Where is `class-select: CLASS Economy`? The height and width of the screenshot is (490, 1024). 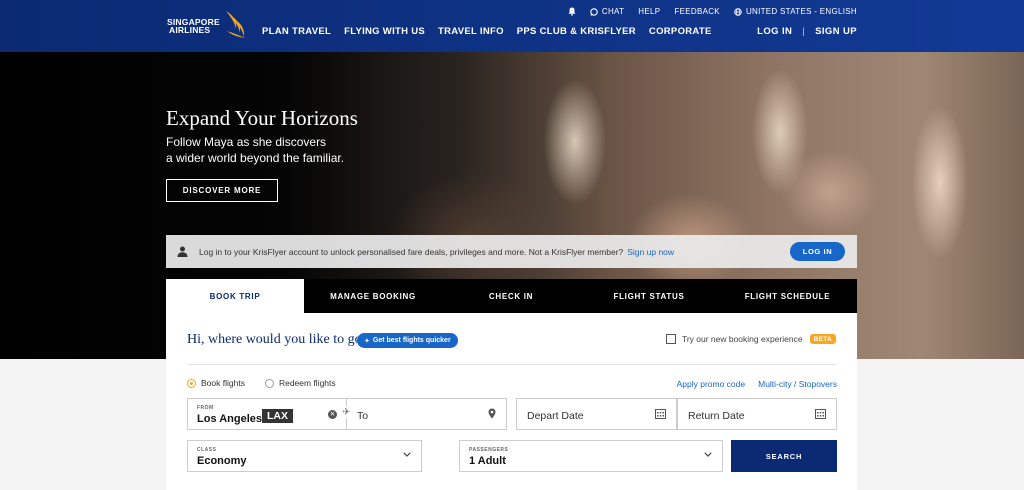 class-select: CLASS Economy is located at coordinates (304, 456).